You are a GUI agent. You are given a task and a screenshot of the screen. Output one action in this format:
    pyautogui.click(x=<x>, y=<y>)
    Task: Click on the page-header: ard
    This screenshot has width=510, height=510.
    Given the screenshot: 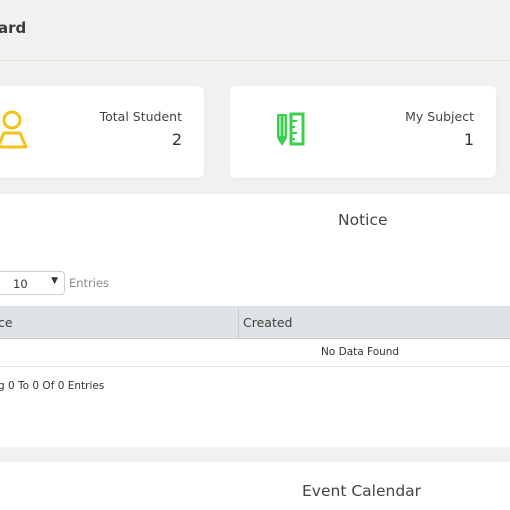 What is the action you would take?
    pyautogui.click(x=255, y=30)
    